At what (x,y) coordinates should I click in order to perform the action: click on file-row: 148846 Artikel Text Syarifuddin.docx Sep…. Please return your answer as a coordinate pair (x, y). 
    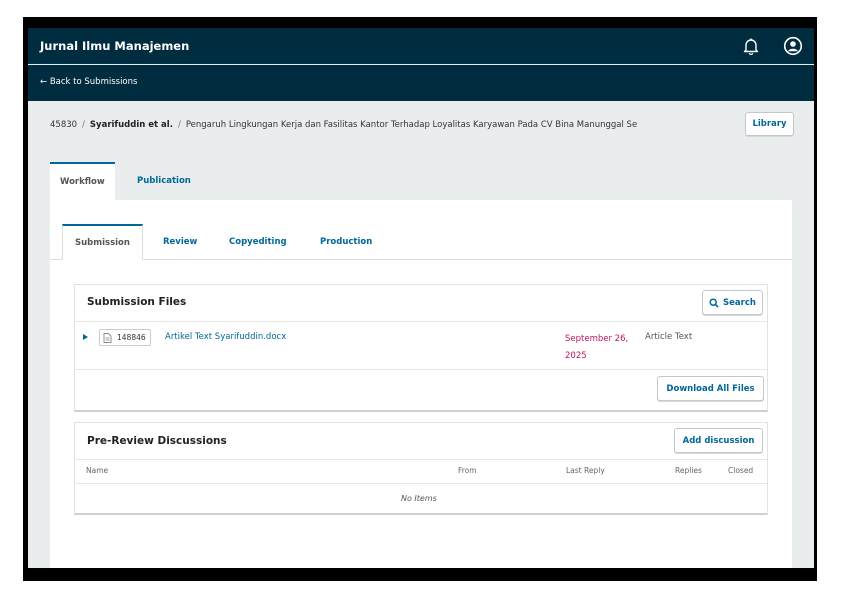
    Looking at the image, I should click on (421, 345).